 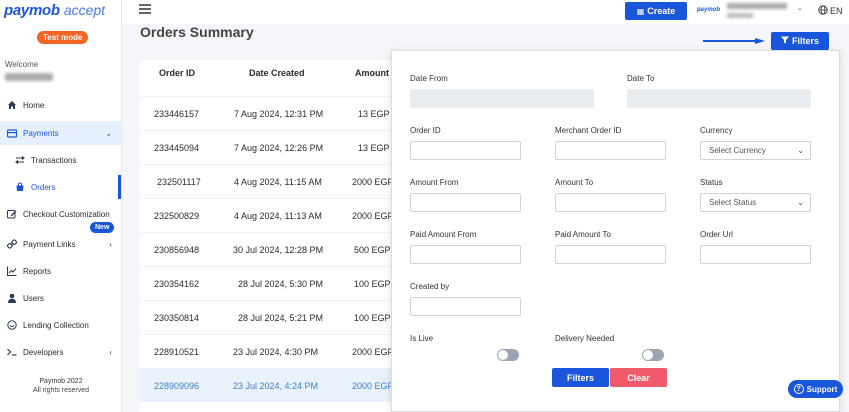 What do you see at coordinates (610, 150) in the screenshot?
I see `merchant-order-id-input` at bounding box center [610, 150].